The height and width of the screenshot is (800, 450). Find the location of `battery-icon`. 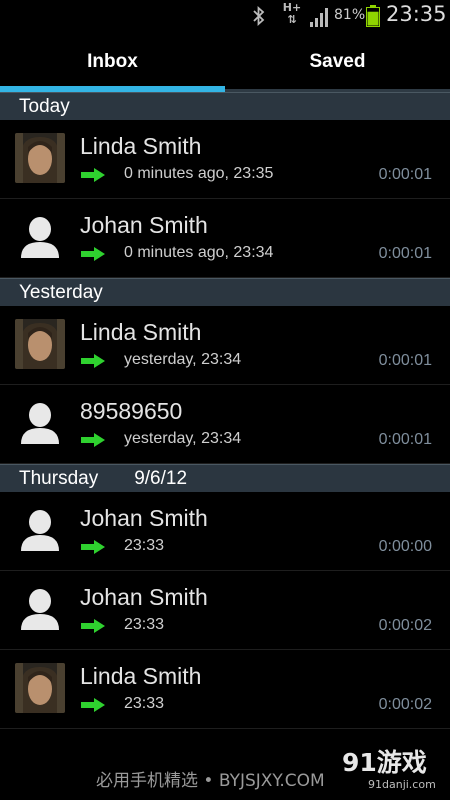

battery-icon is located at coordinates (373, 16).